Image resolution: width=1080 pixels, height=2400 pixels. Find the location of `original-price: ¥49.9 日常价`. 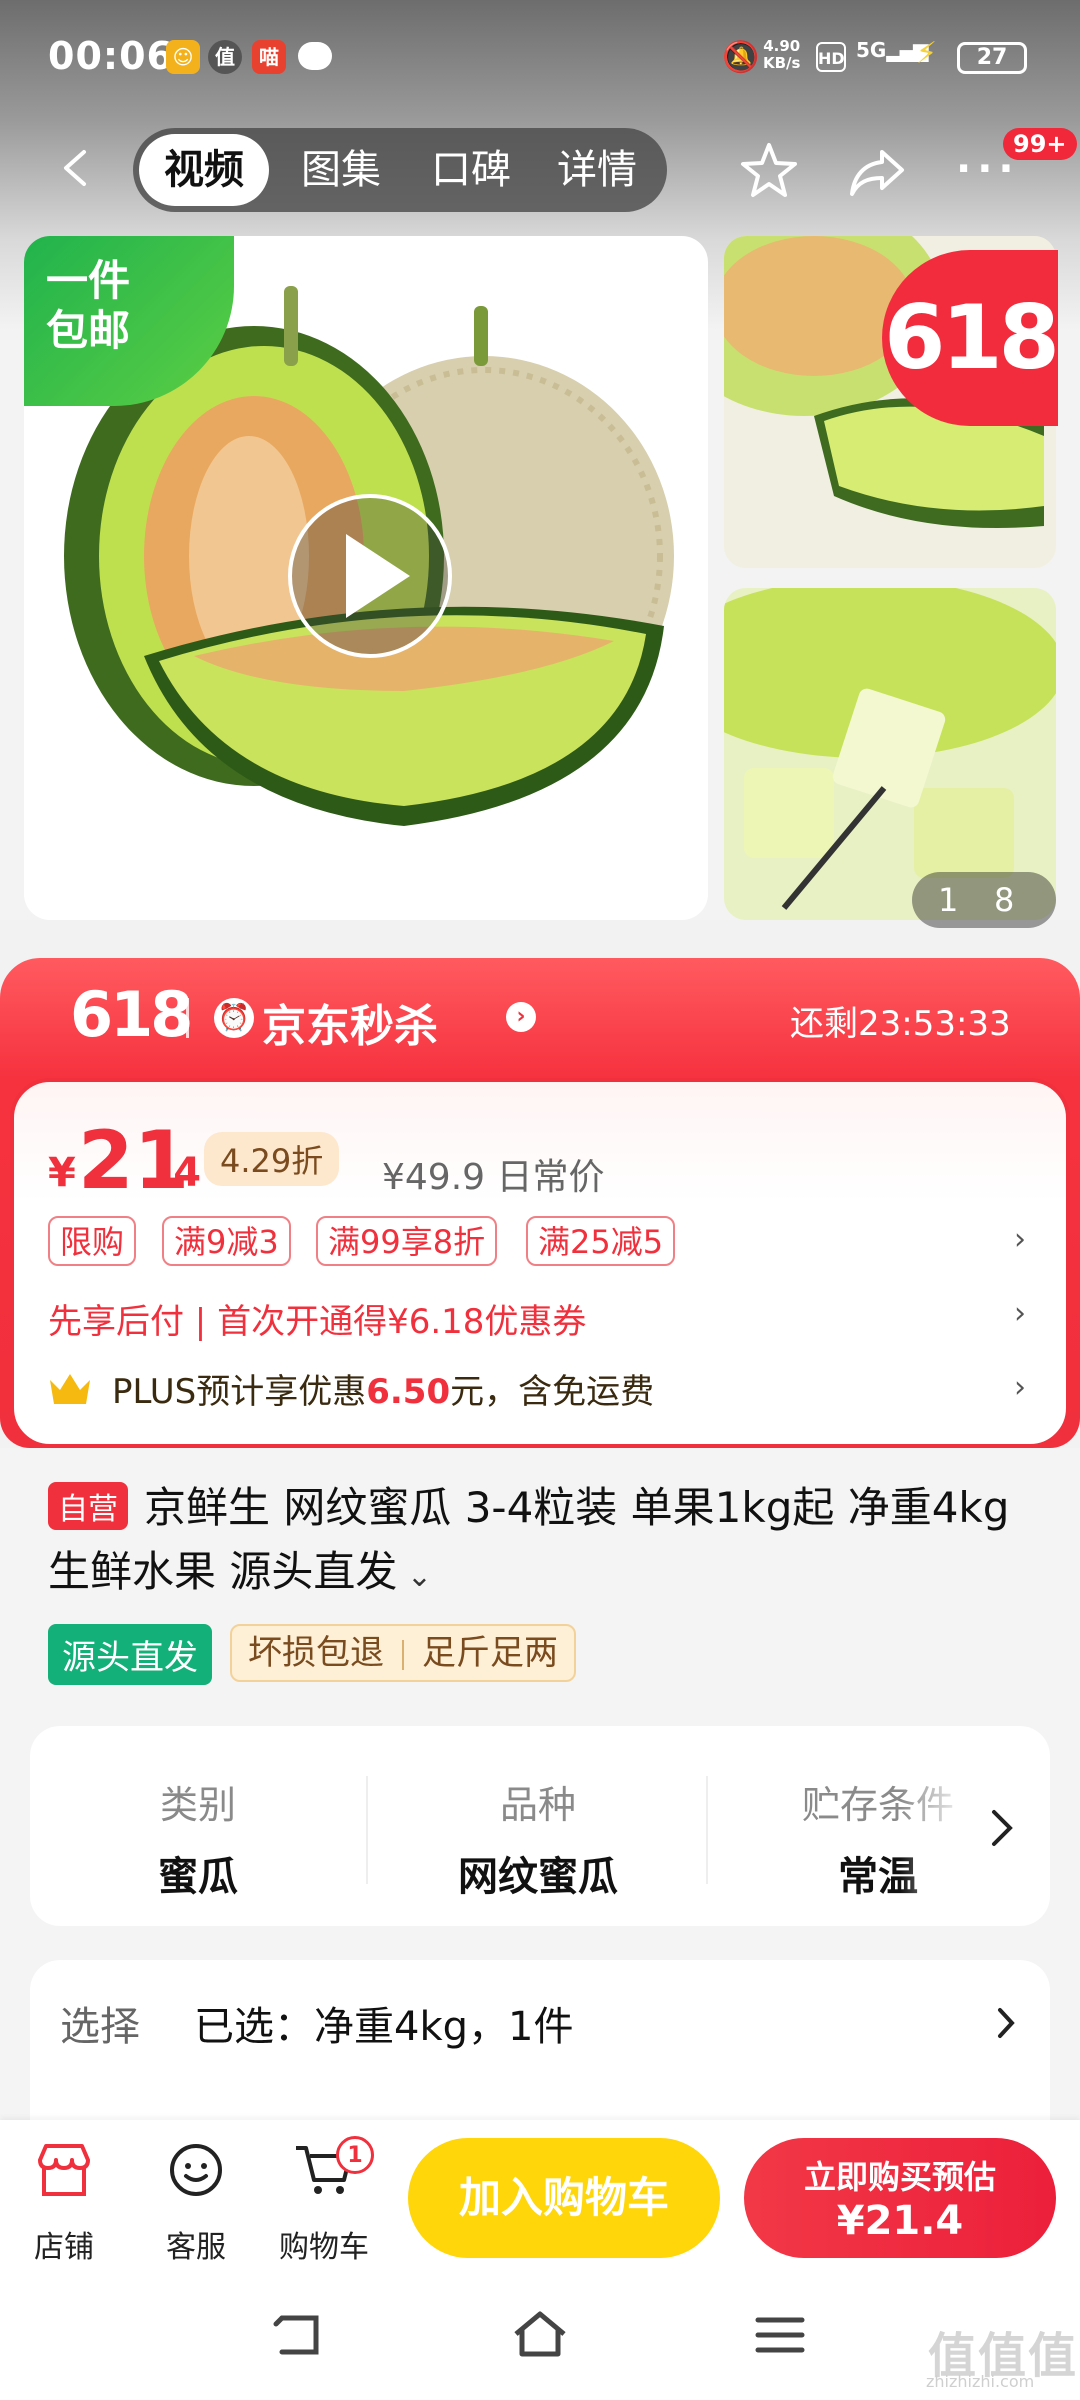

original-price: ¥49.9 日常价 is located at coordinates (493, 1177).